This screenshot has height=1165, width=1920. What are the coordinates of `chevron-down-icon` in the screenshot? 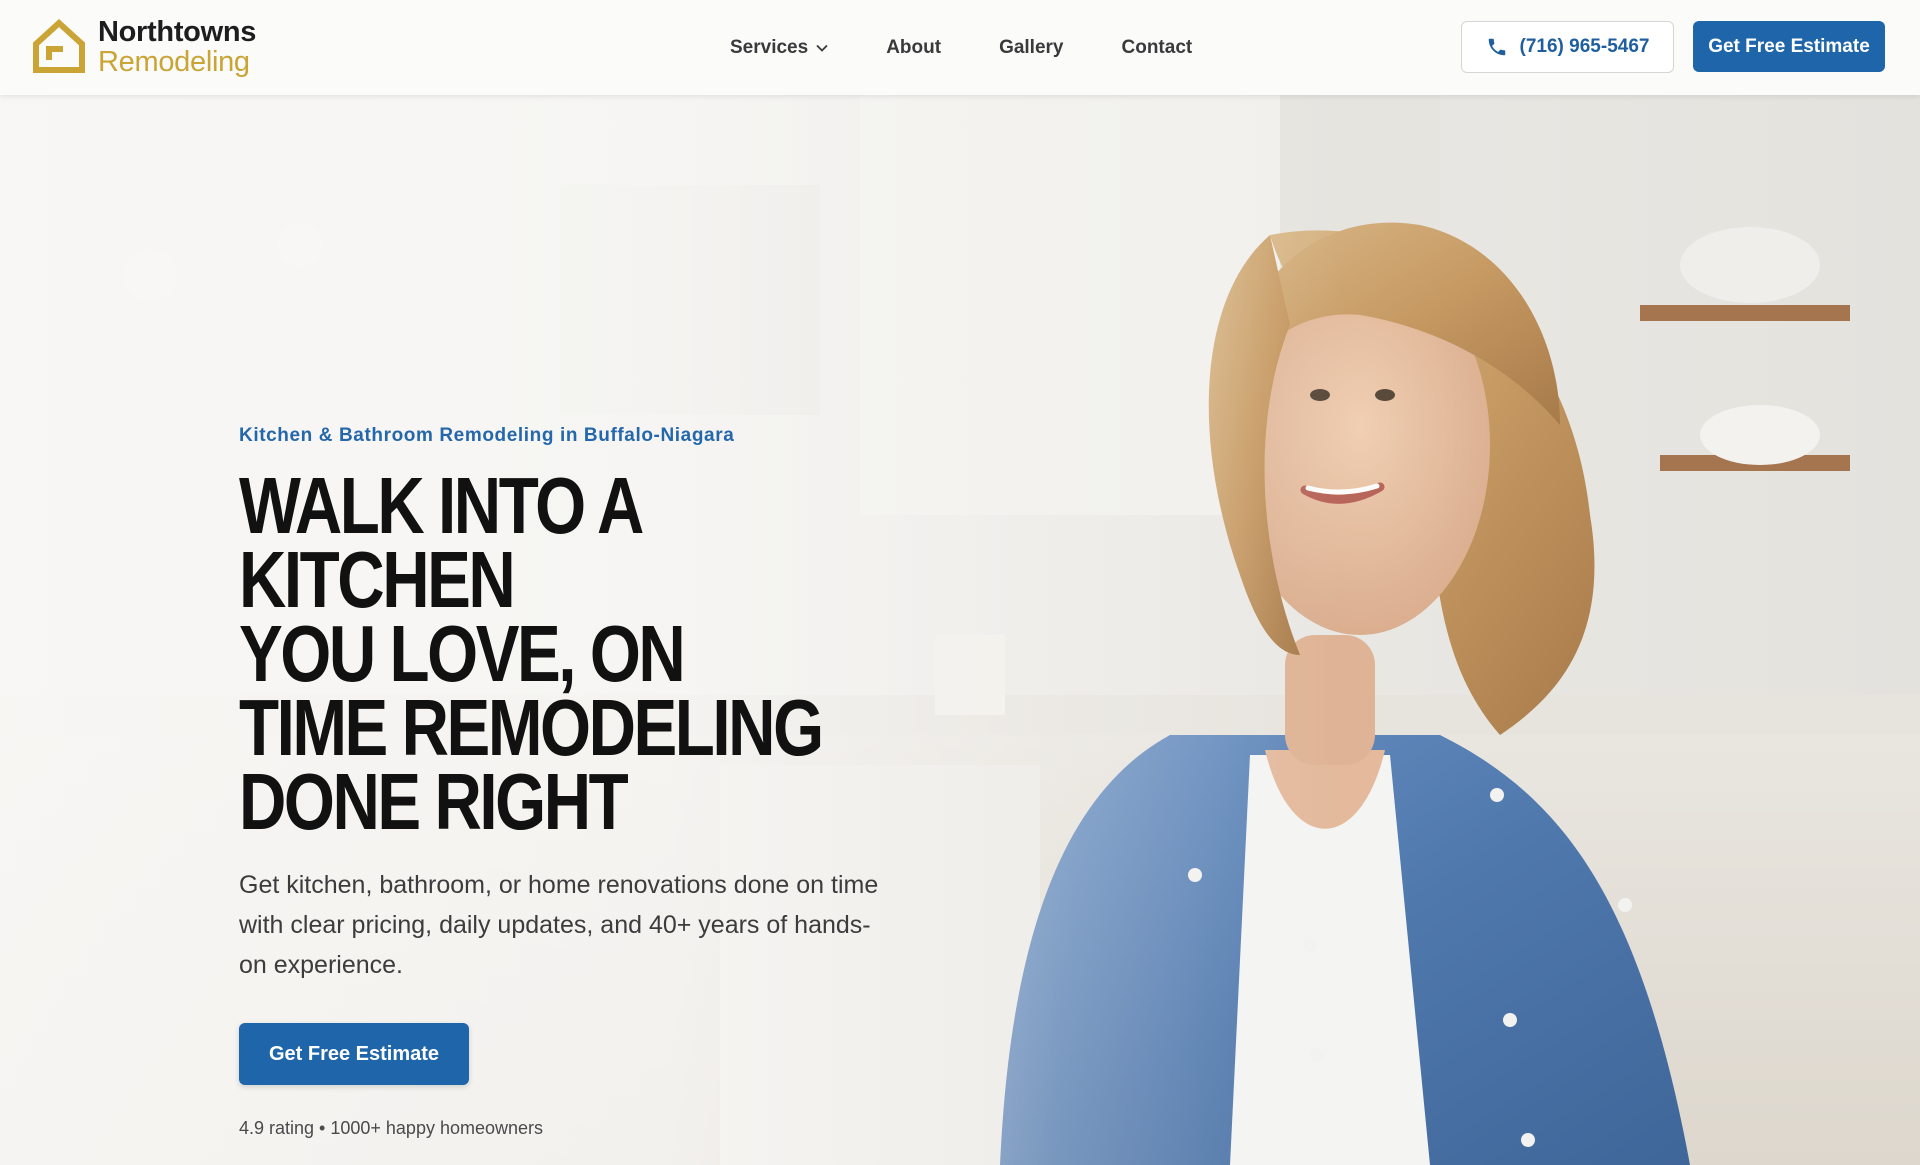 It's located at (822, 48).